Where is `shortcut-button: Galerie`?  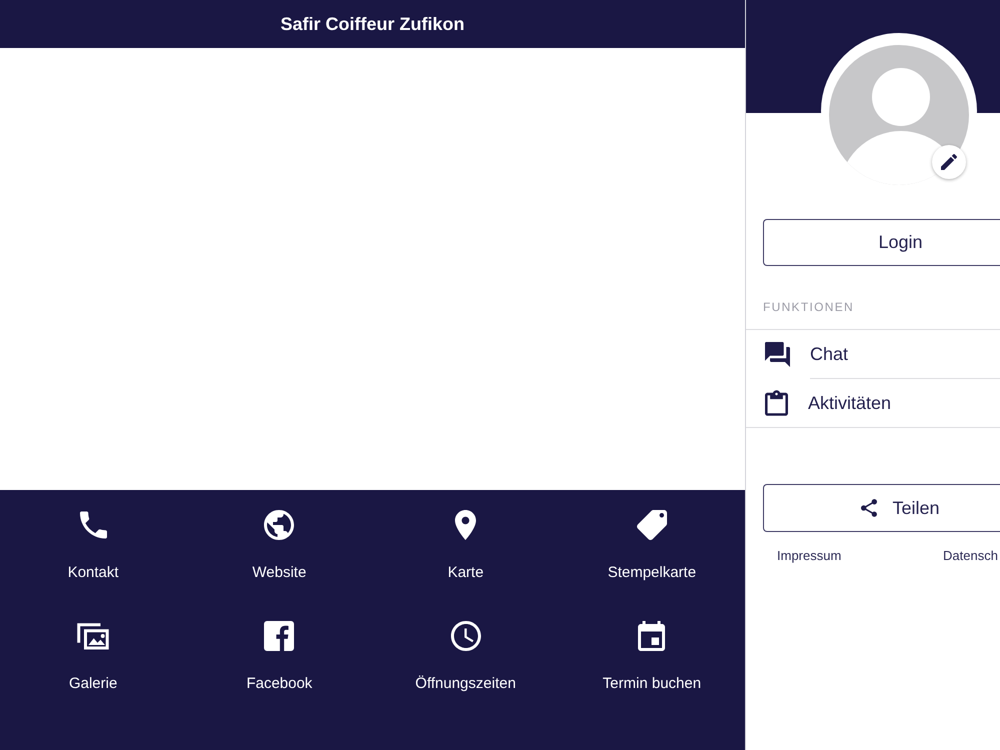
shortcut-button: Galerie is located at coordinates (93, 657).